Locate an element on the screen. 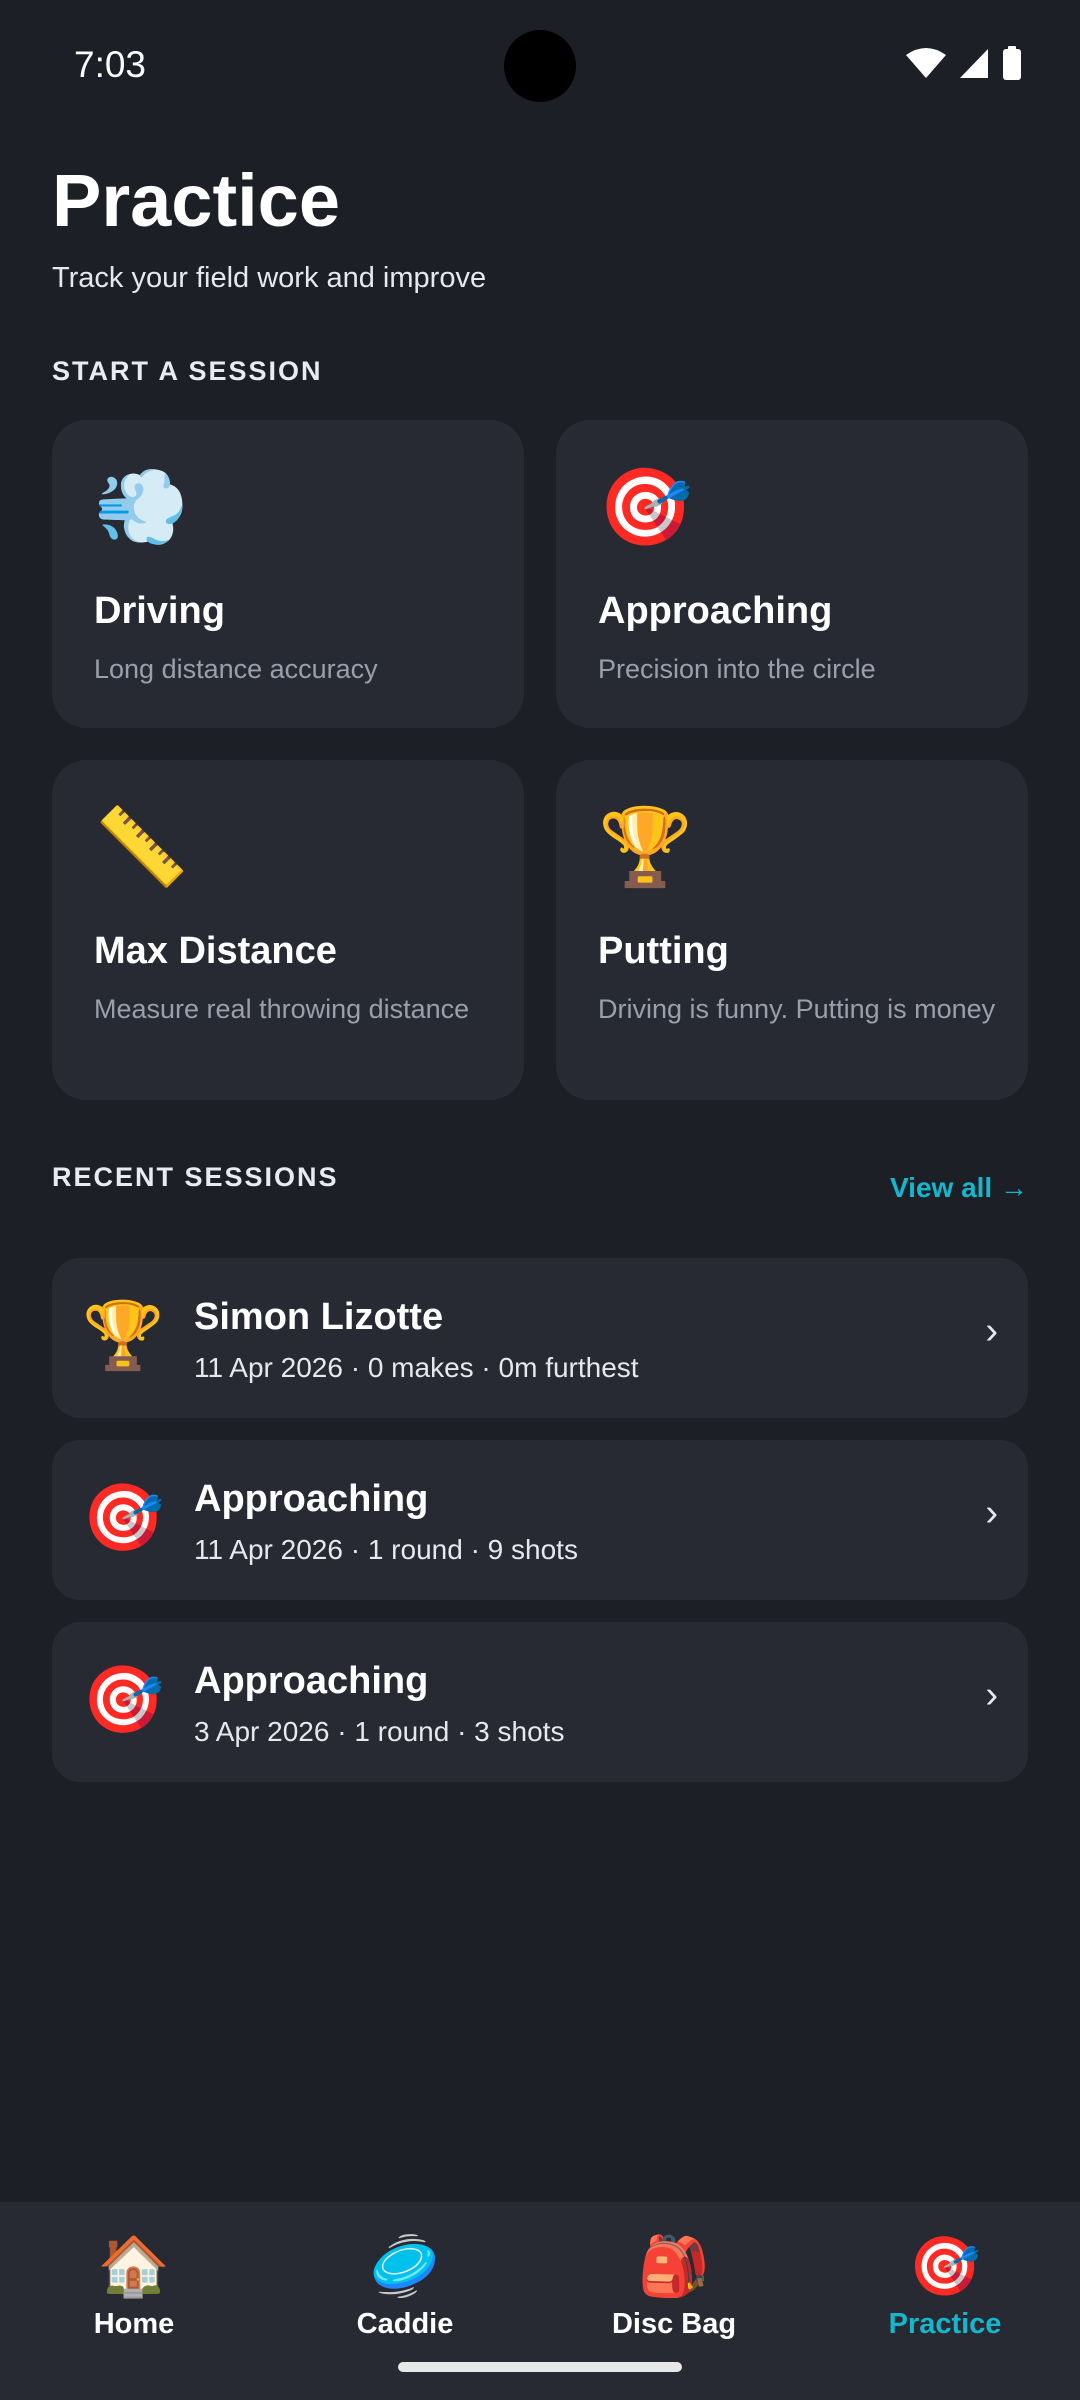 Image resolution: width=1080 pixels, height=2400 pixels. nav-label: Home is located at coordinates (134, 2324).